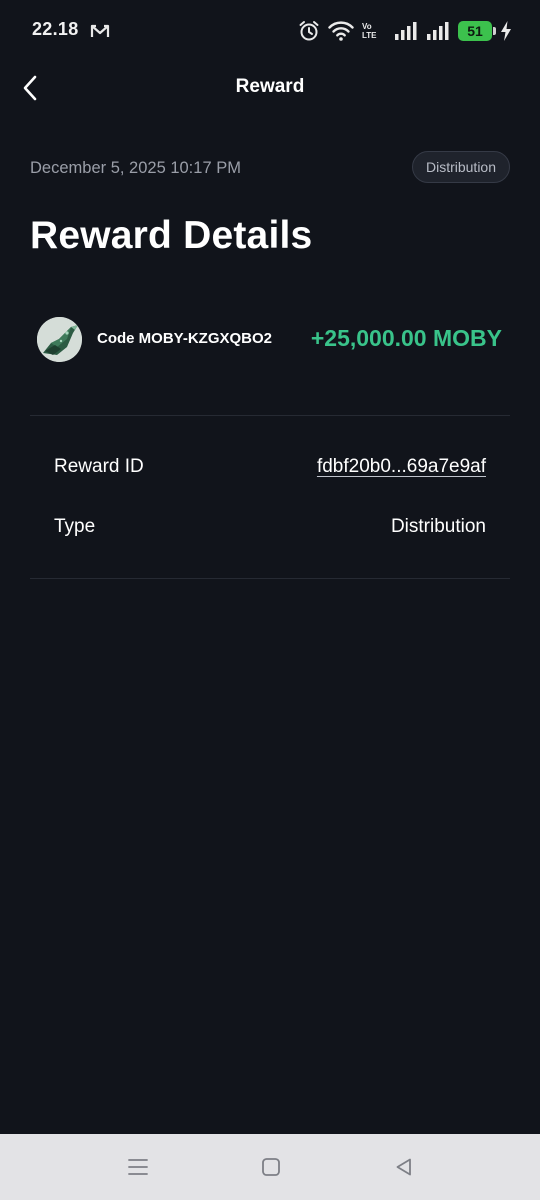 The height and width of the screenshot is (1200, 540). I want to click on system-nav-bar, so click(270, 1167).